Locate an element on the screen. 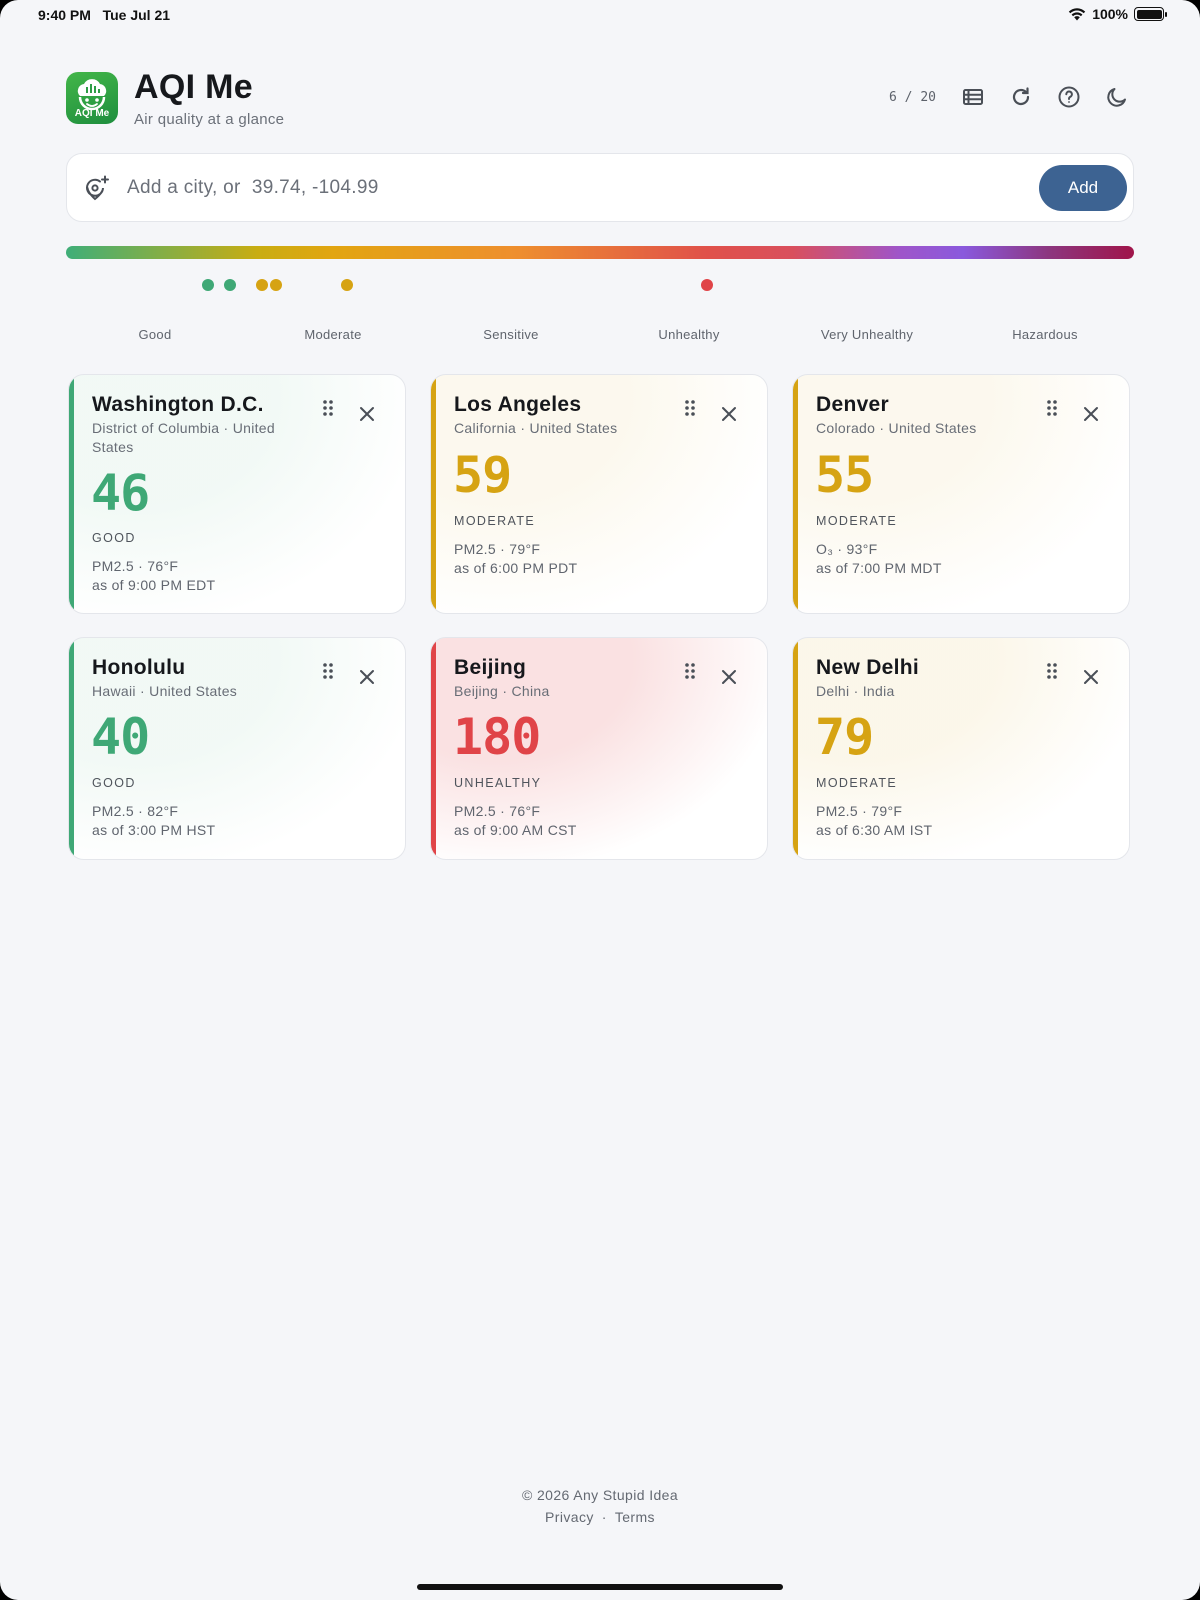 This screenshot has height=1600, width=1200. card-region: Delhi · India is located at coordinates (855, 691).